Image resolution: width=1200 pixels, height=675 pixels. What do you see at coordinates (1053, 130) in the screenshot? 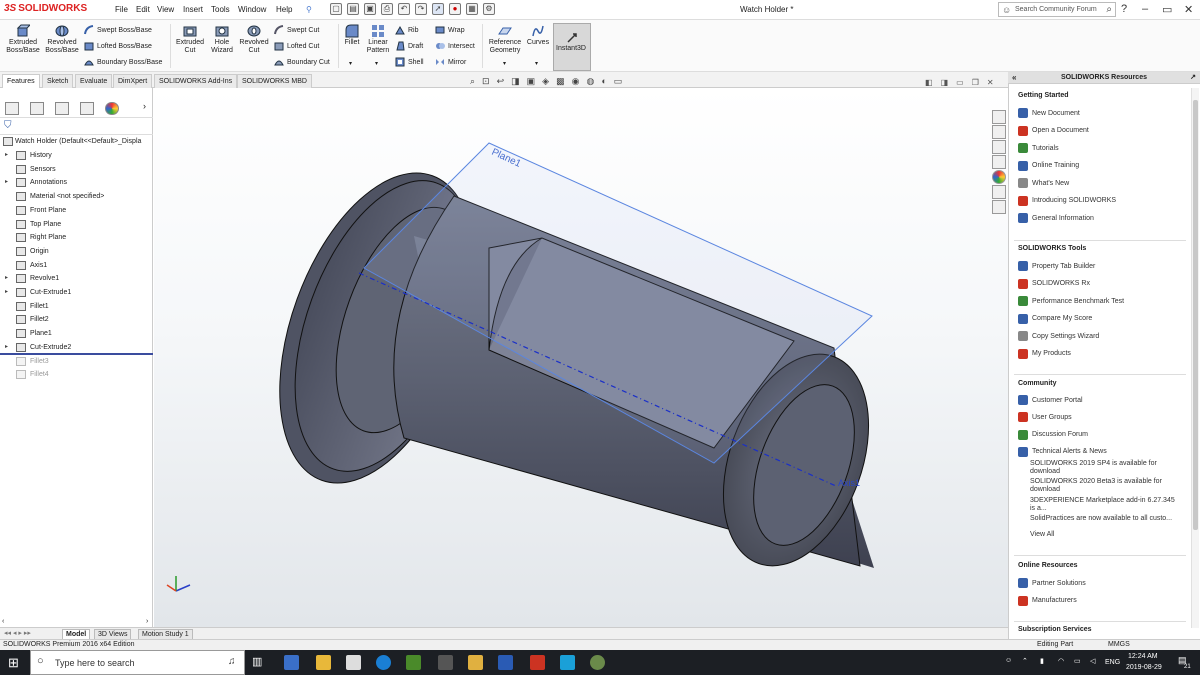
I see `task-pane-link: Open a Document` at bounding box center [1053, 130].